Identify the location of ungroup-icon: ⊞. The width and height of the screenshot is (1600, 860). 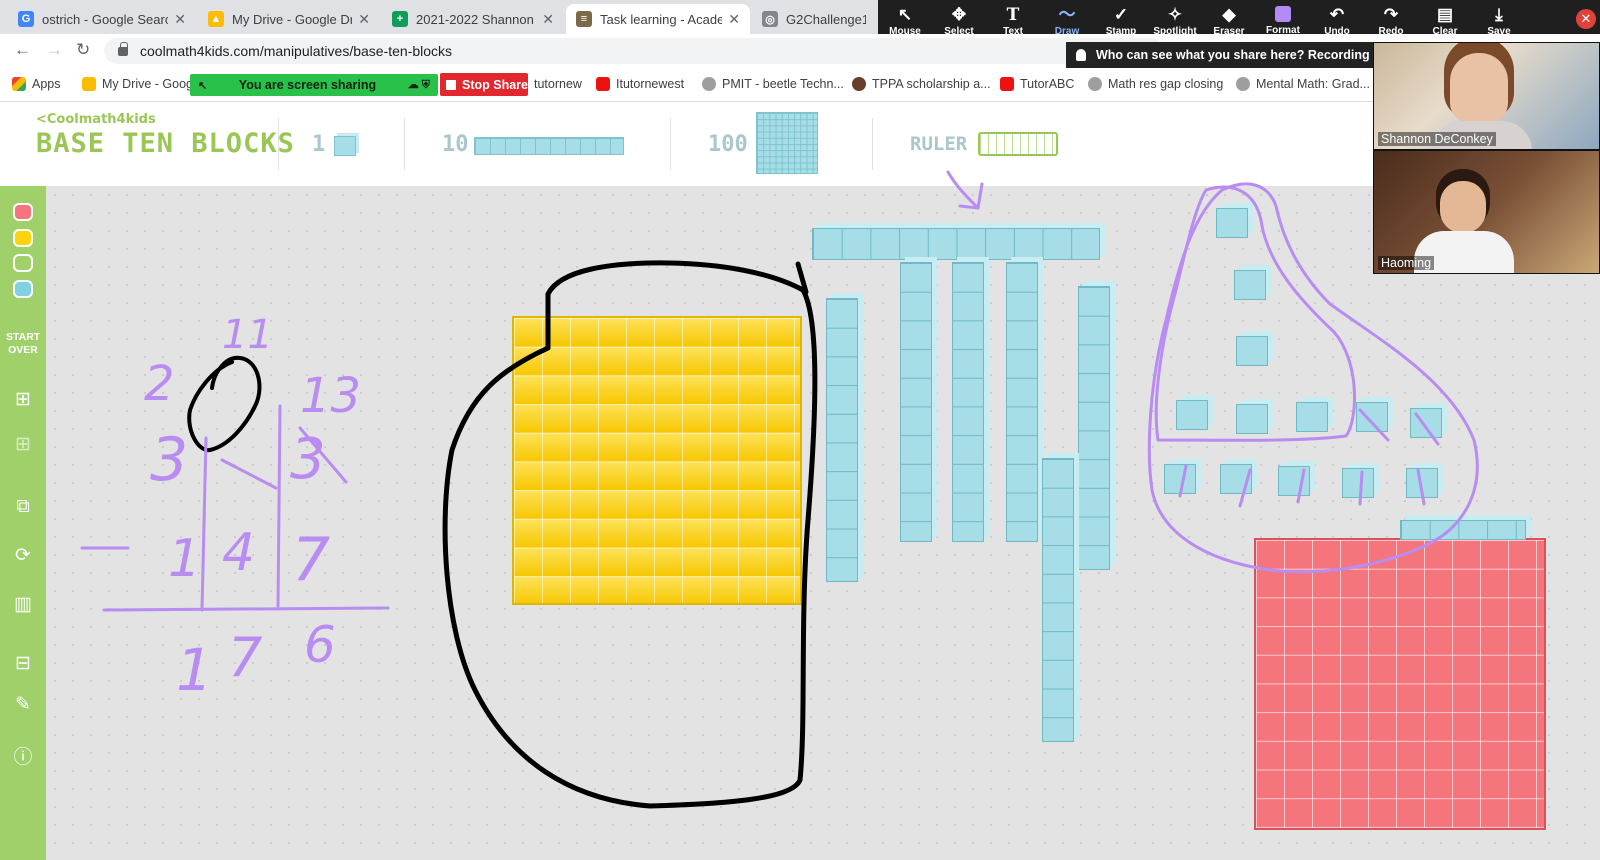
(23, 445).